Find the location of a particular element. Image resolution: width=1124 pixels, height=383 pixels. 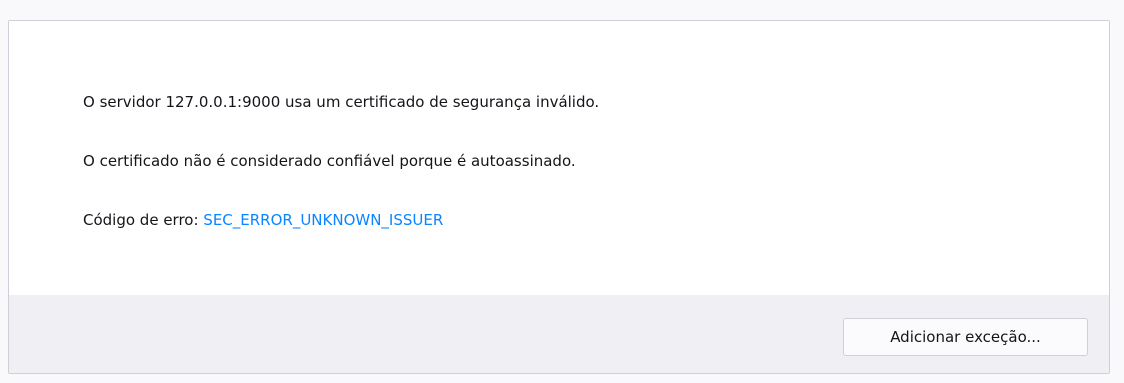

error-code-line: Código de erro: SEC_ERROR_UNKNOWN_ISSUER is located at coordinates (263, 220).